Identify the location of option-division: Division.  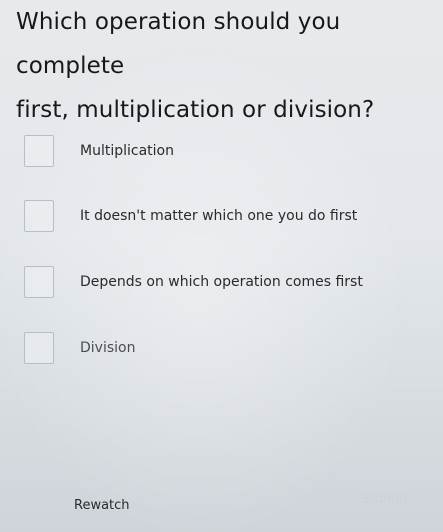
(233, 348).